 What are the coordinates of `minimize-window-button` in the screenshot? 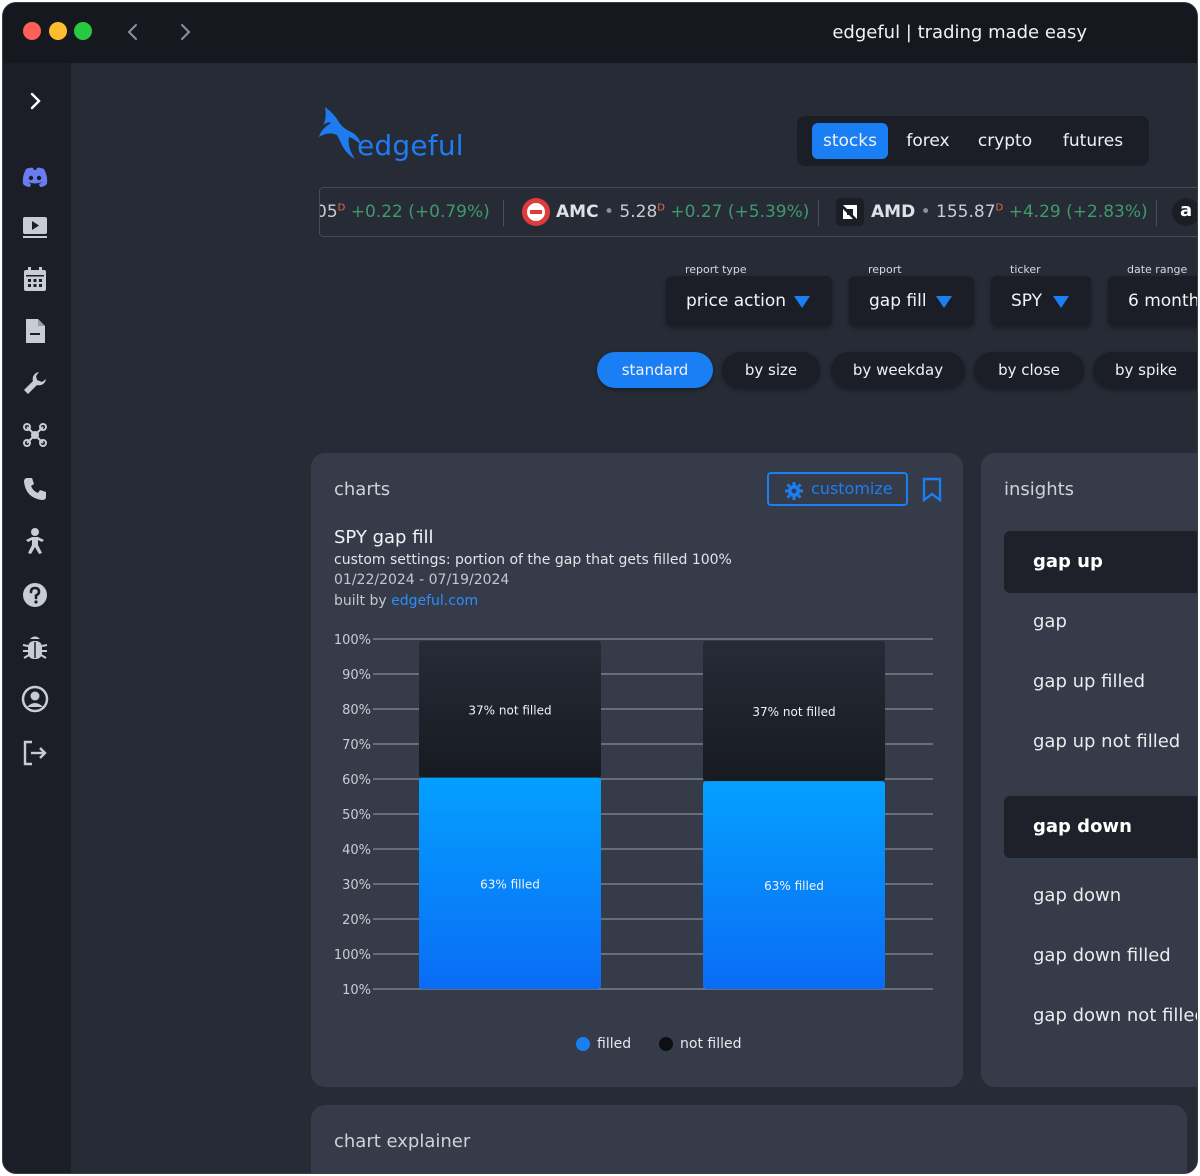 It's located at (58, 31).